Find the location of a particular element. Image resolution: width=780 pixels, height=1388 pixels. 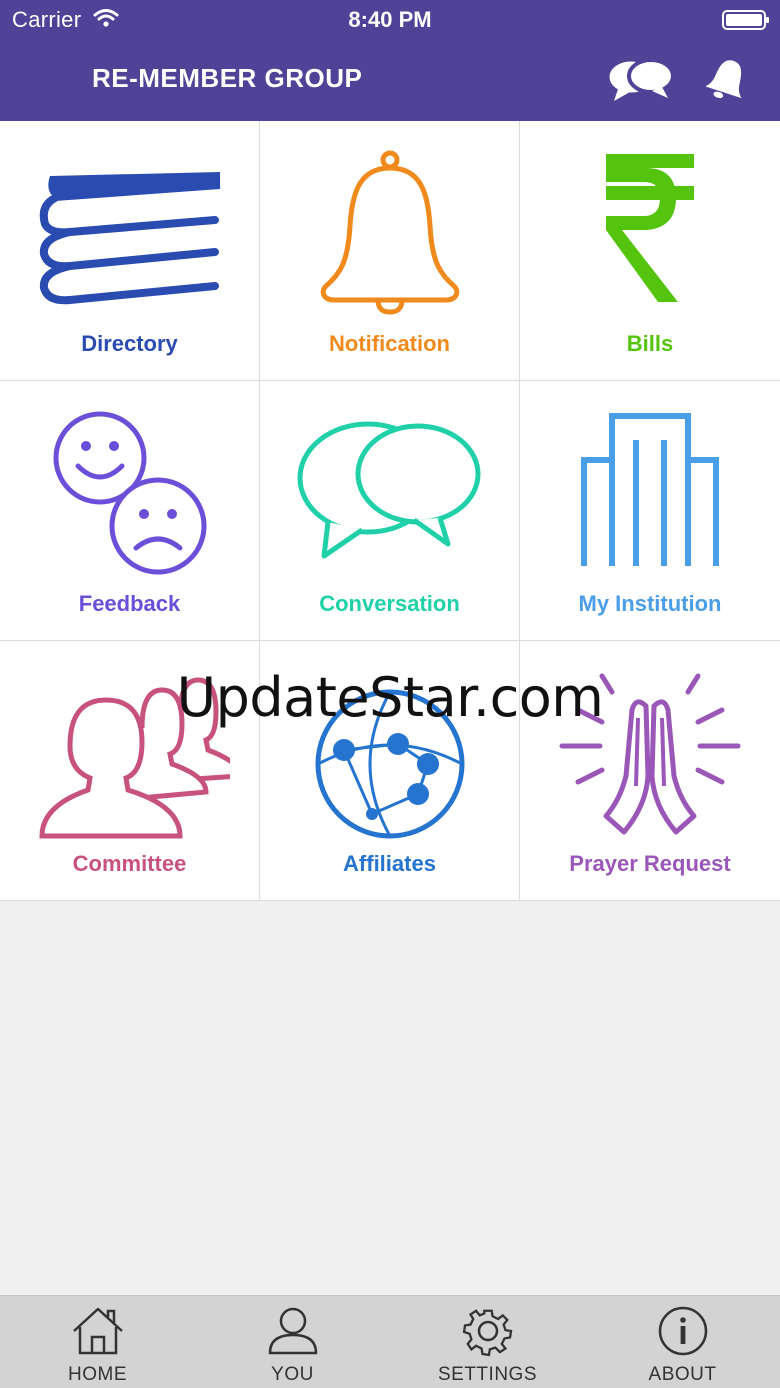

tile-feedback: Feedback is located at coordinates (130, 511).